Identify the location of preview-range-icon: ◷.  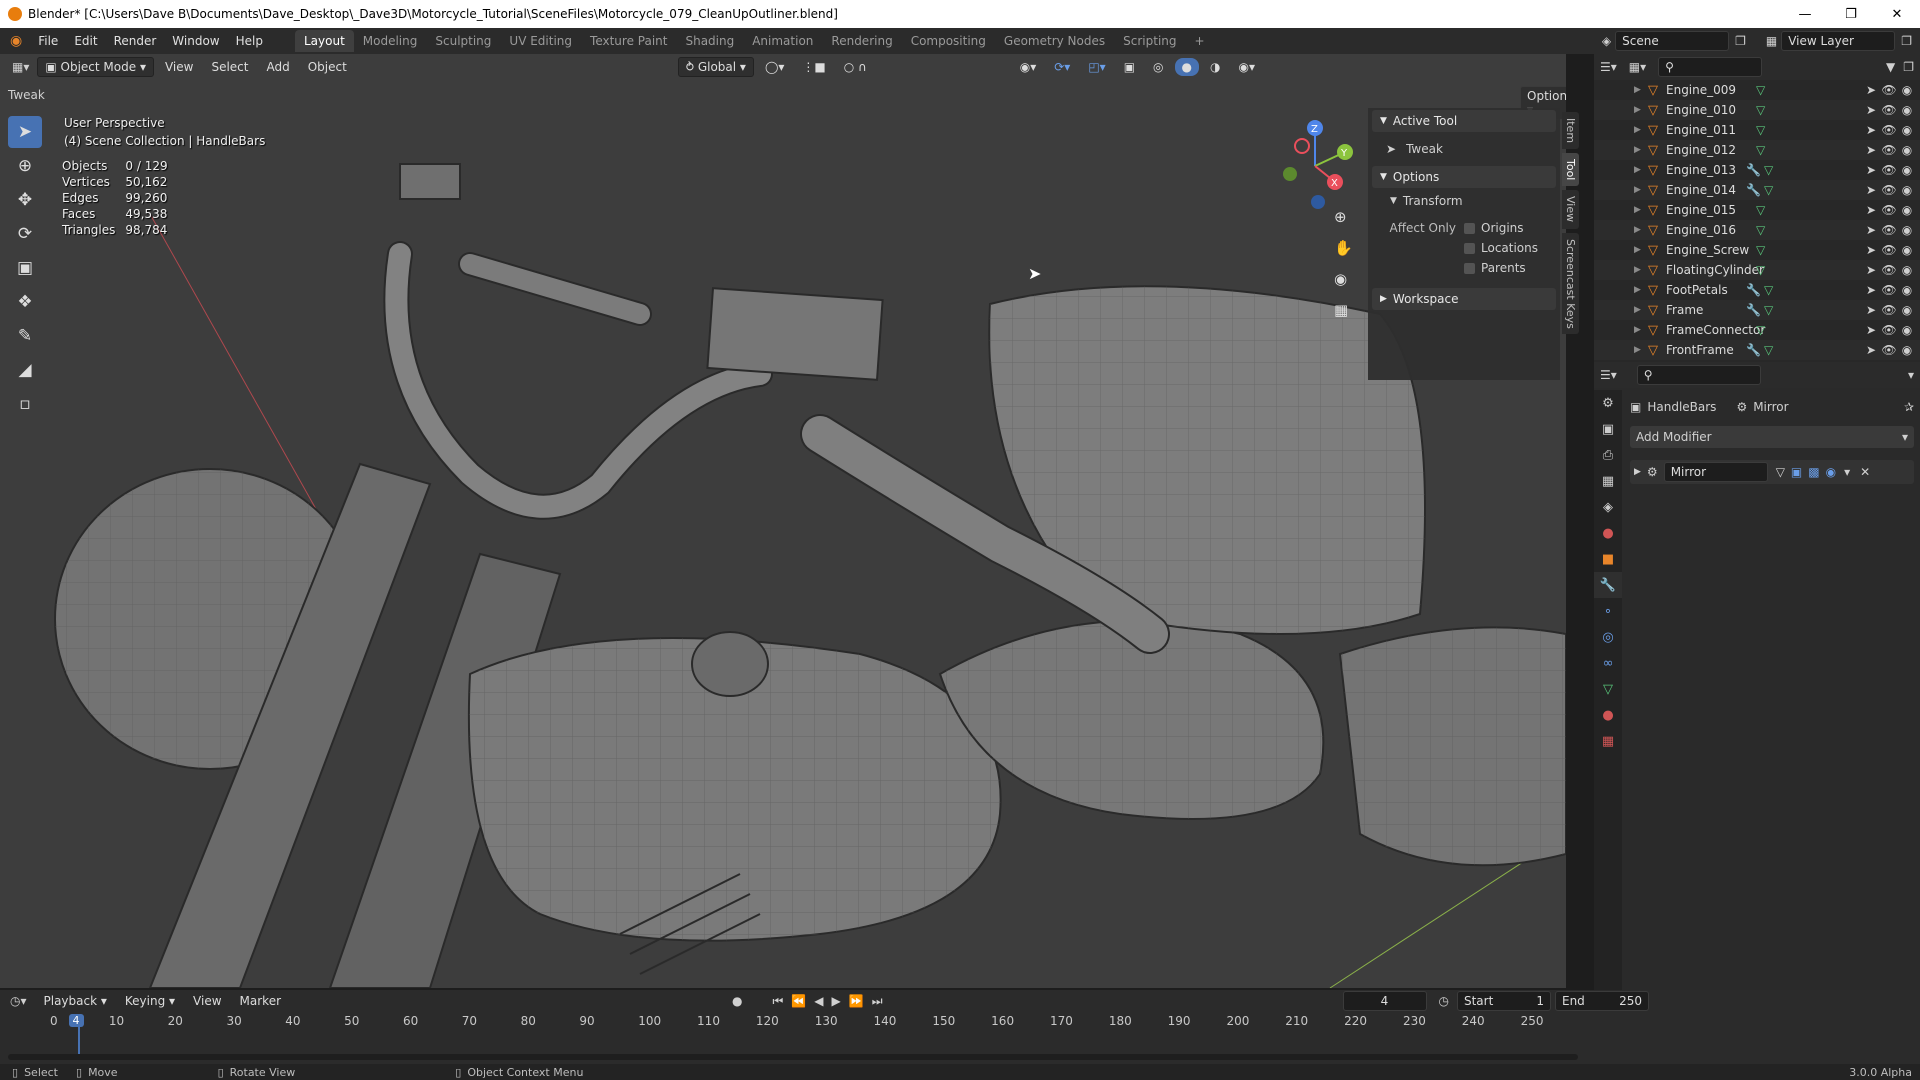
(1444, 1001).